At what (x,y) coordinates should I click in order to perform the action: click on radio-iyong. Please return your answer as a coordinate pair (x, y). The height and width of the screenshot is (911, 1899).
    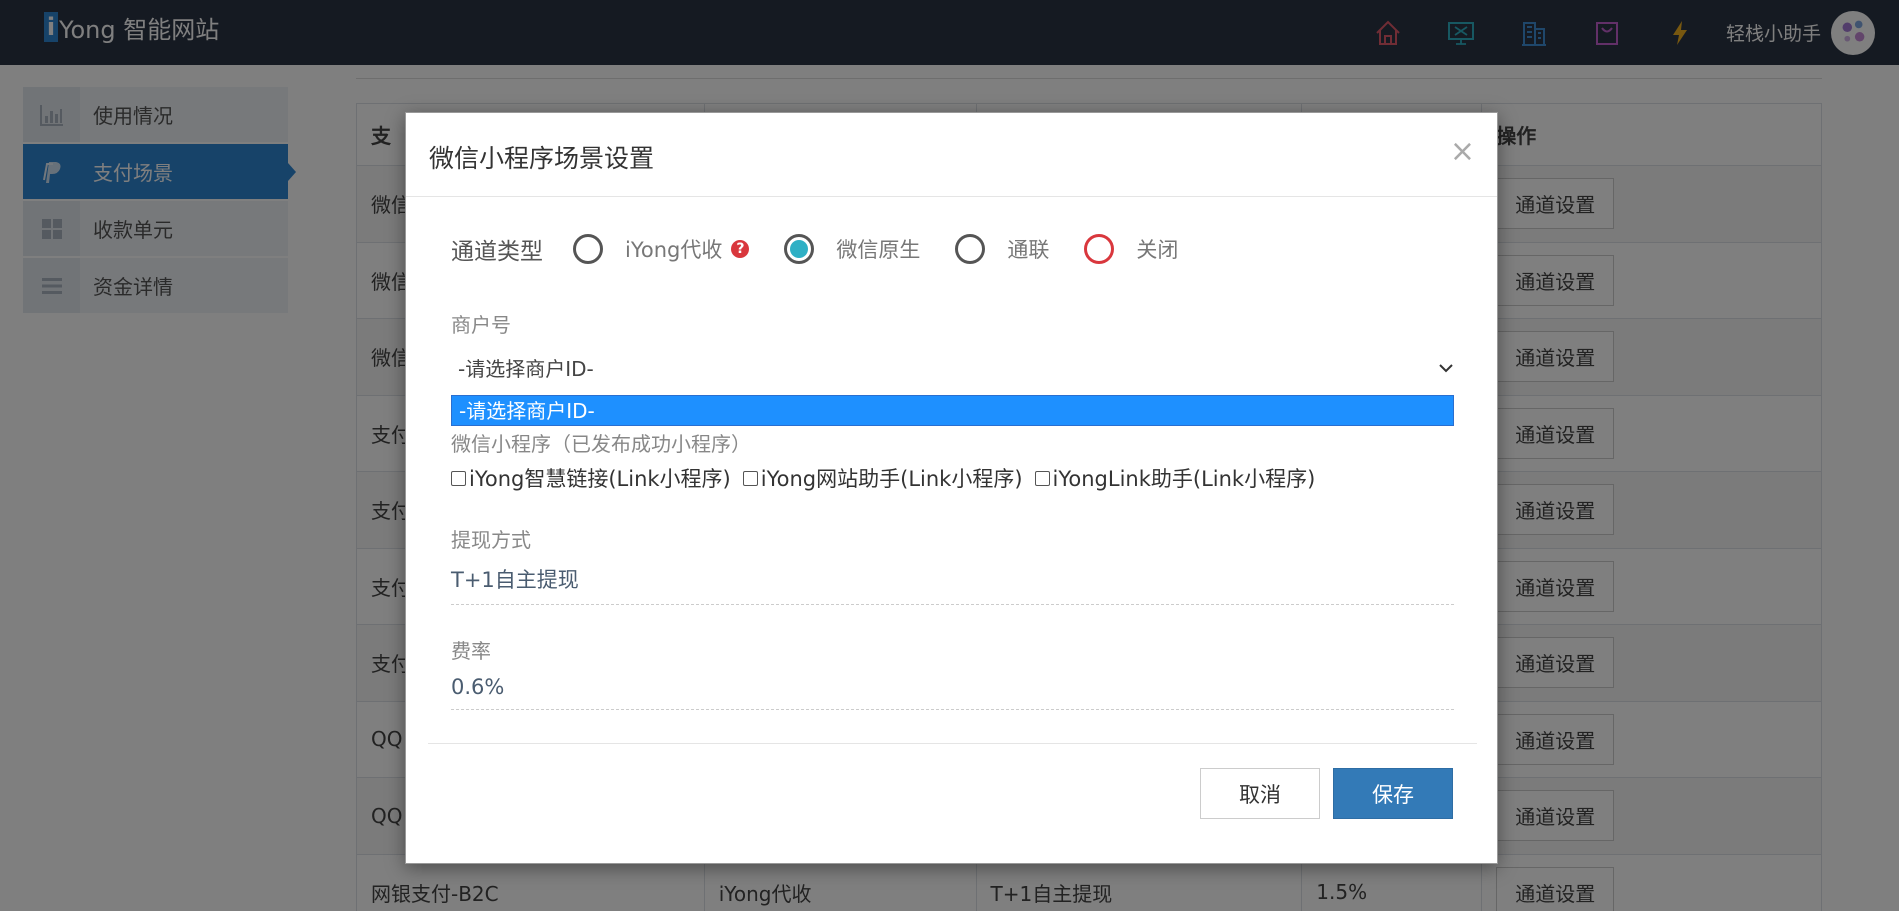
    Looking at the image, I should click on (588, 249).